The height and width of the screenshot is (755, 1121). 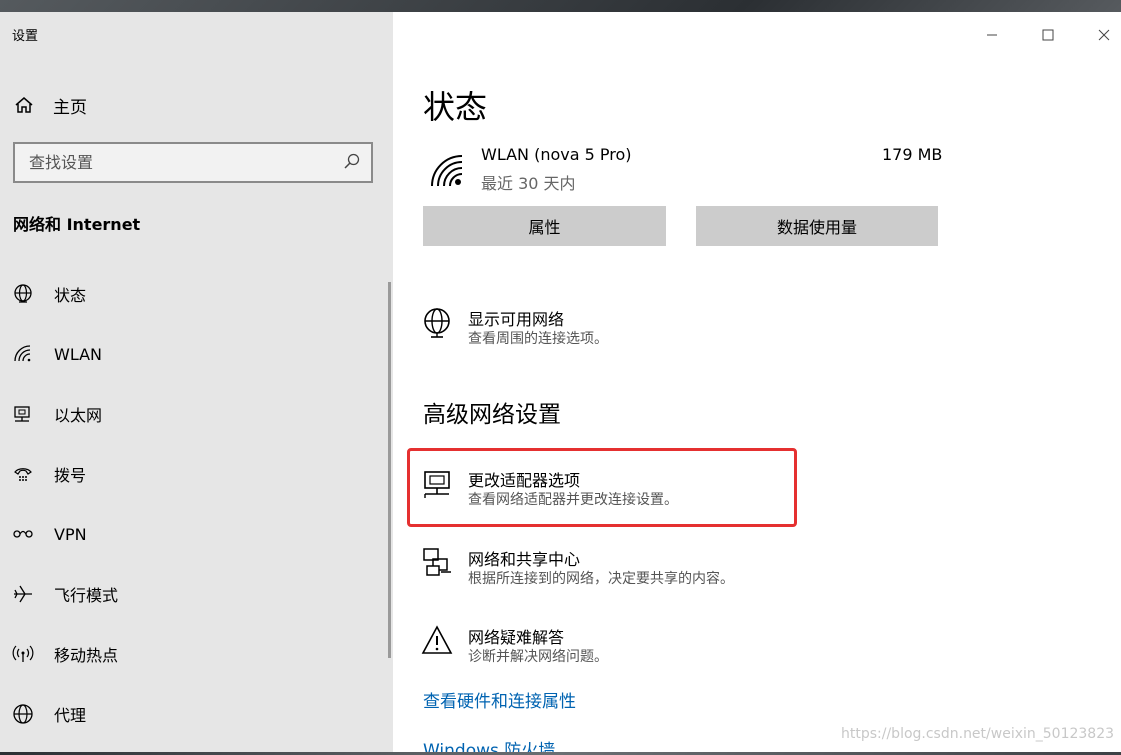 I want to click on airplane-icon, so click(x=23, y=594).